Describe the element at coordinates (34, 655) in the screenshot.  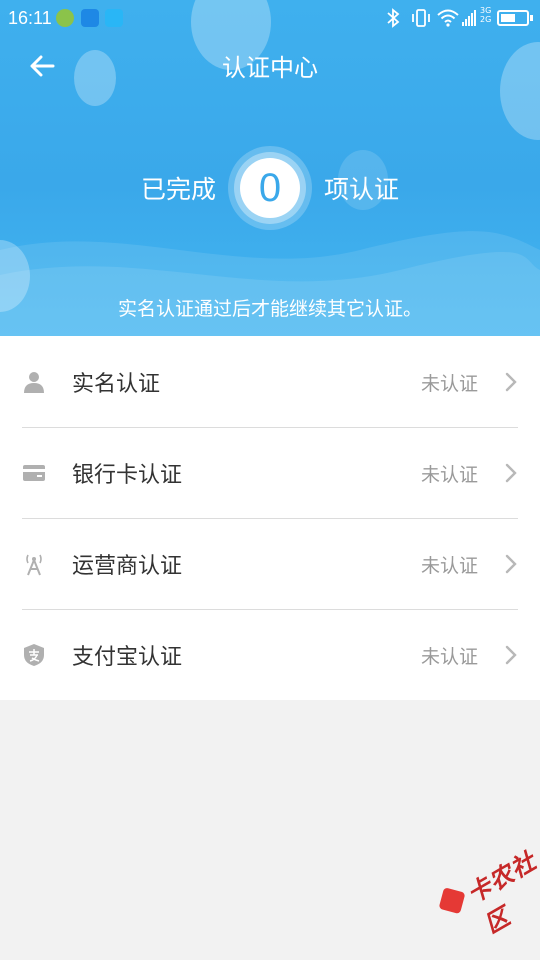
I see `alipay-shield-icon` at that location.